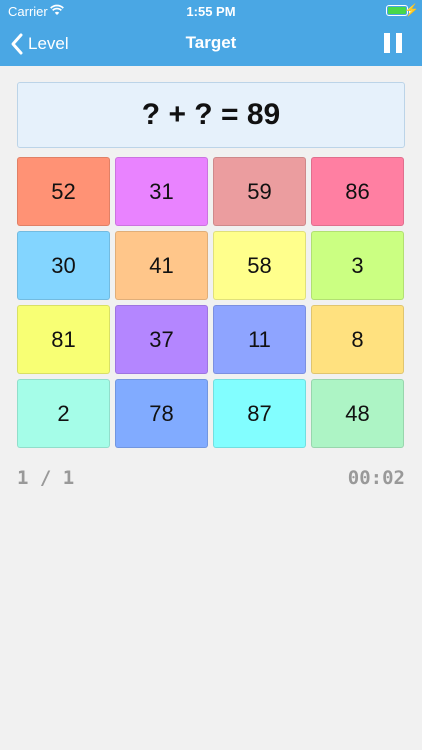  I want to click on number-tile: 86, so click(357, 191).